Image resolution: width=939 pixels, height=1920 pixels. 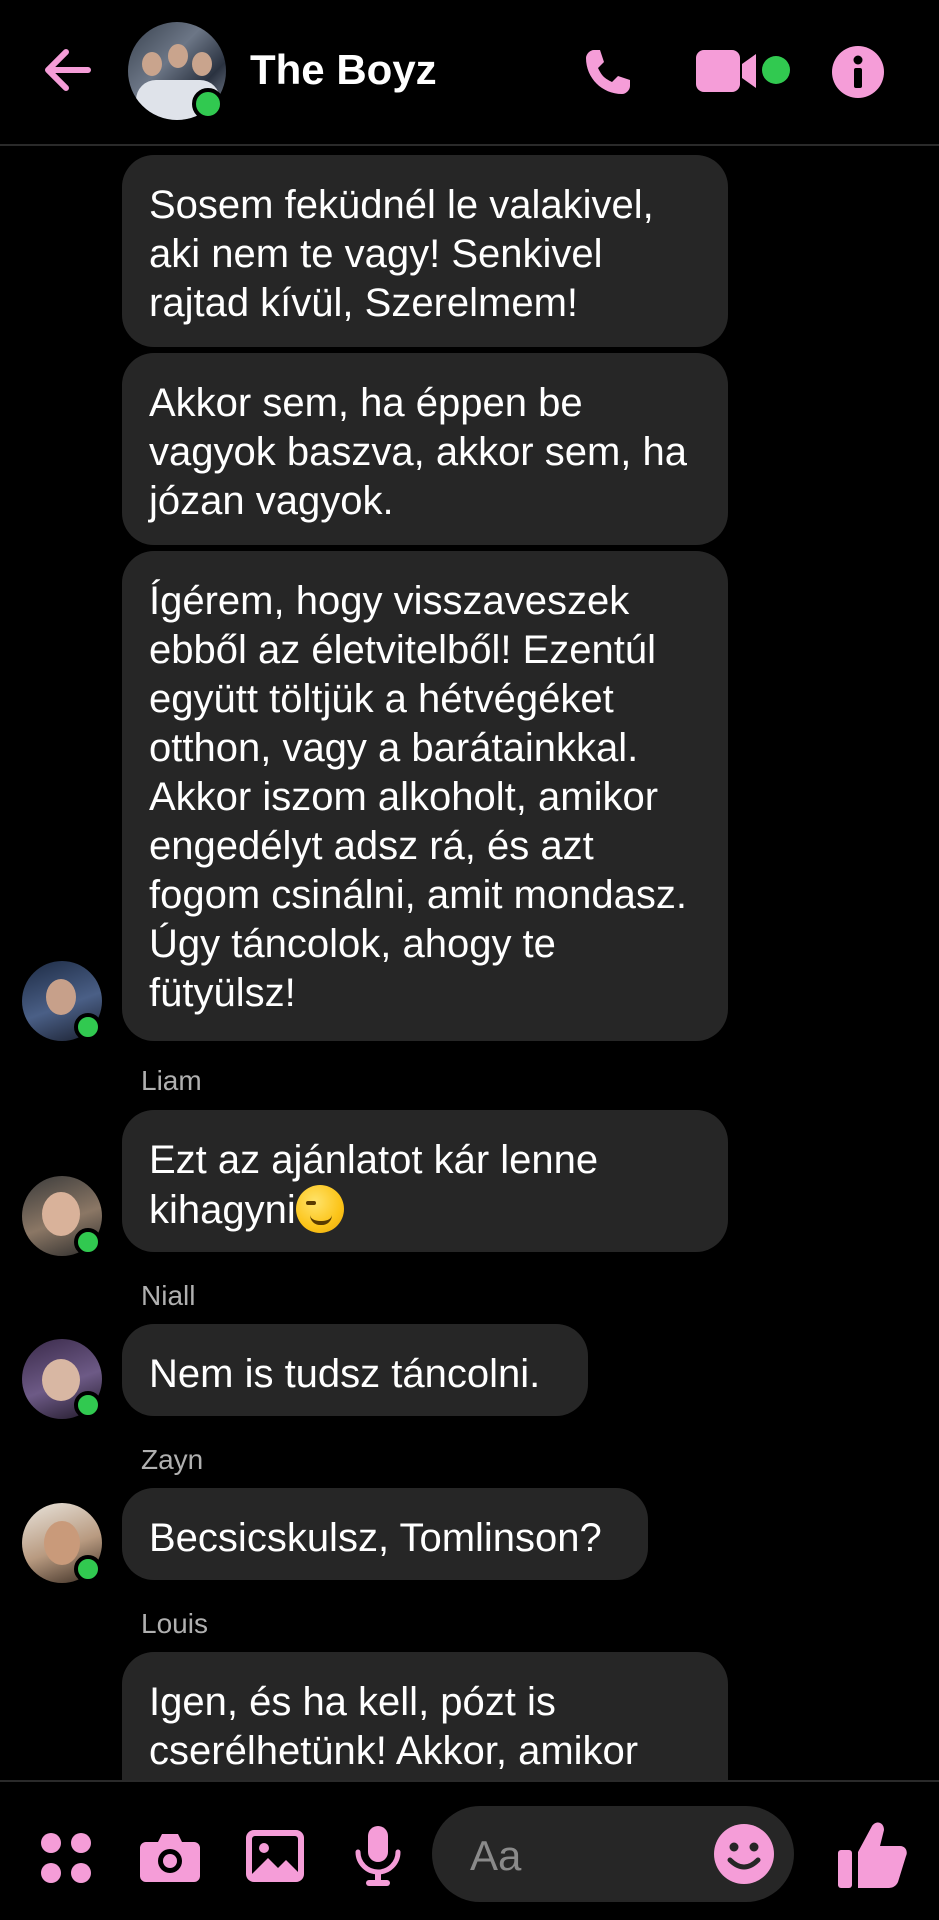 I want to click on chat-header: The Boyz, so click(x=469, y=73).